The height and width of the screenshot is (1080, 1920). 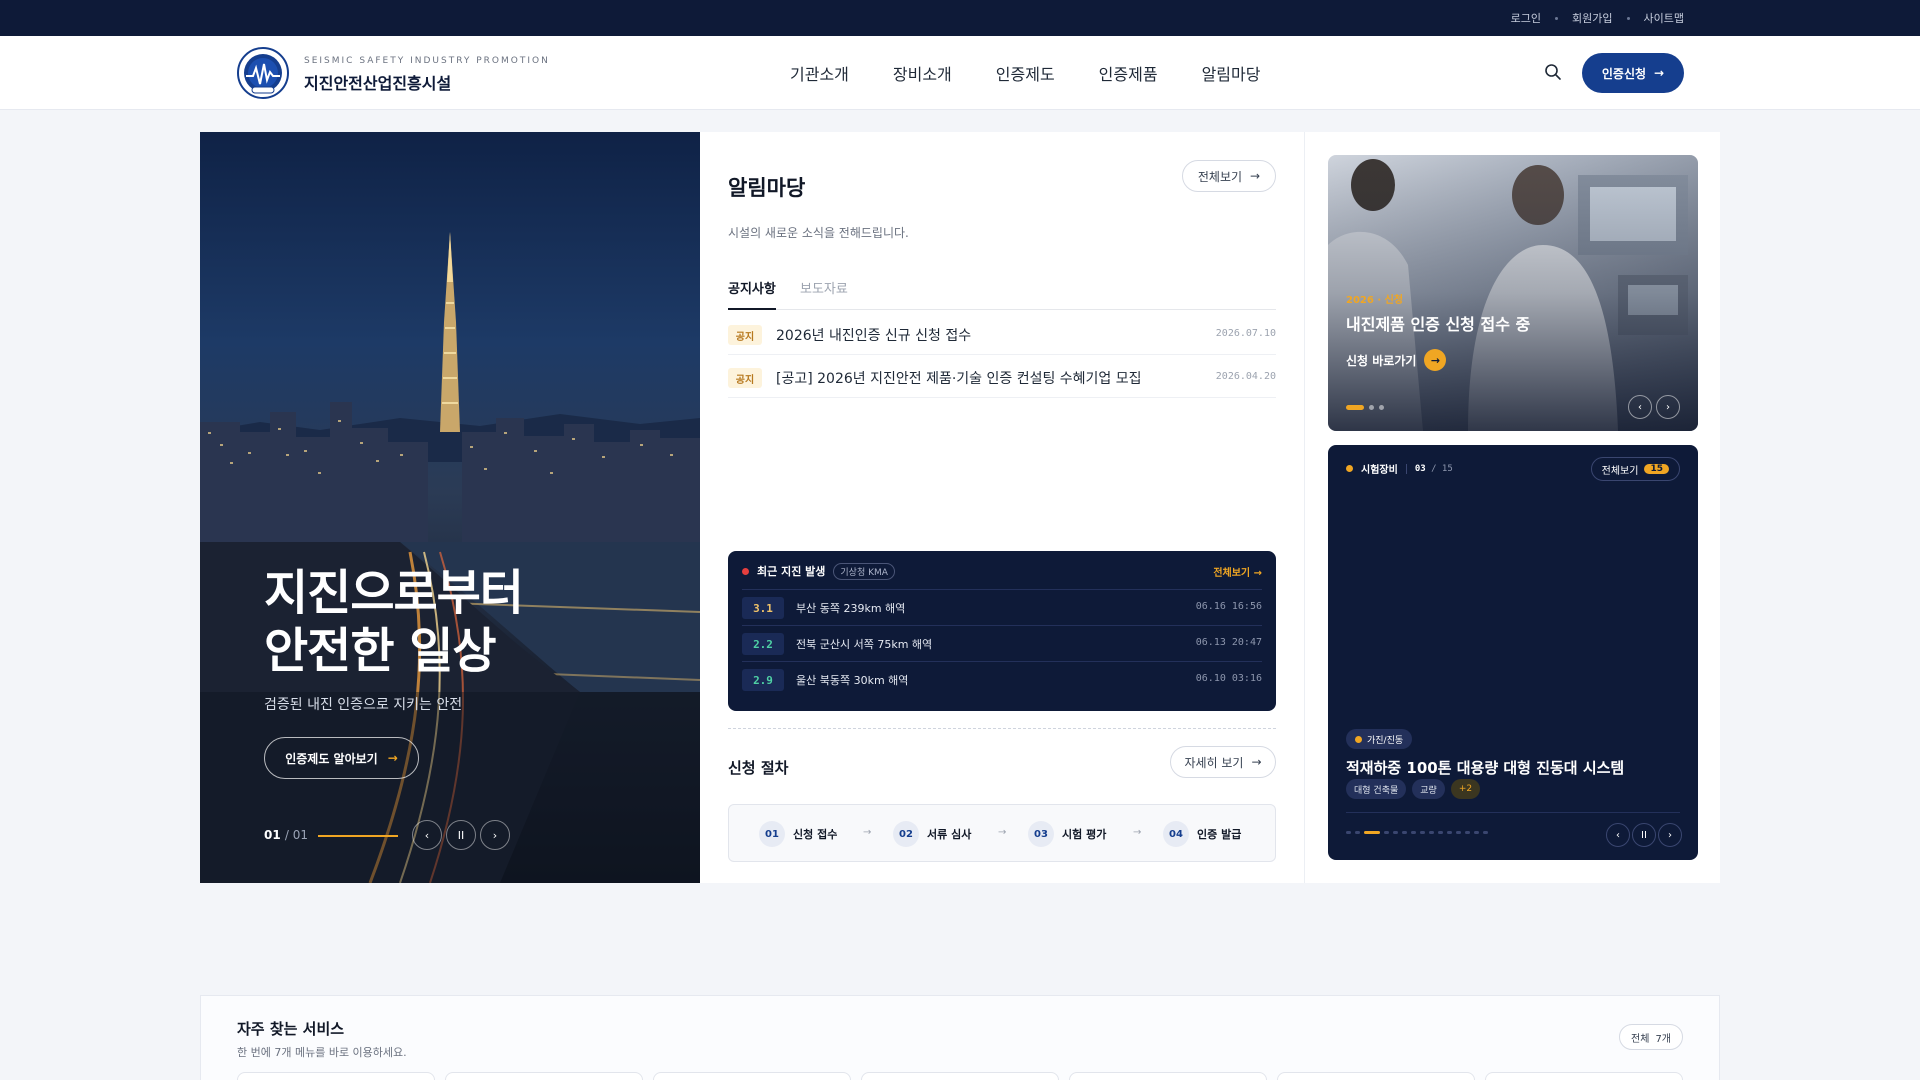 I want to click on hero-pause-button: II, so click(x=461, y=835).